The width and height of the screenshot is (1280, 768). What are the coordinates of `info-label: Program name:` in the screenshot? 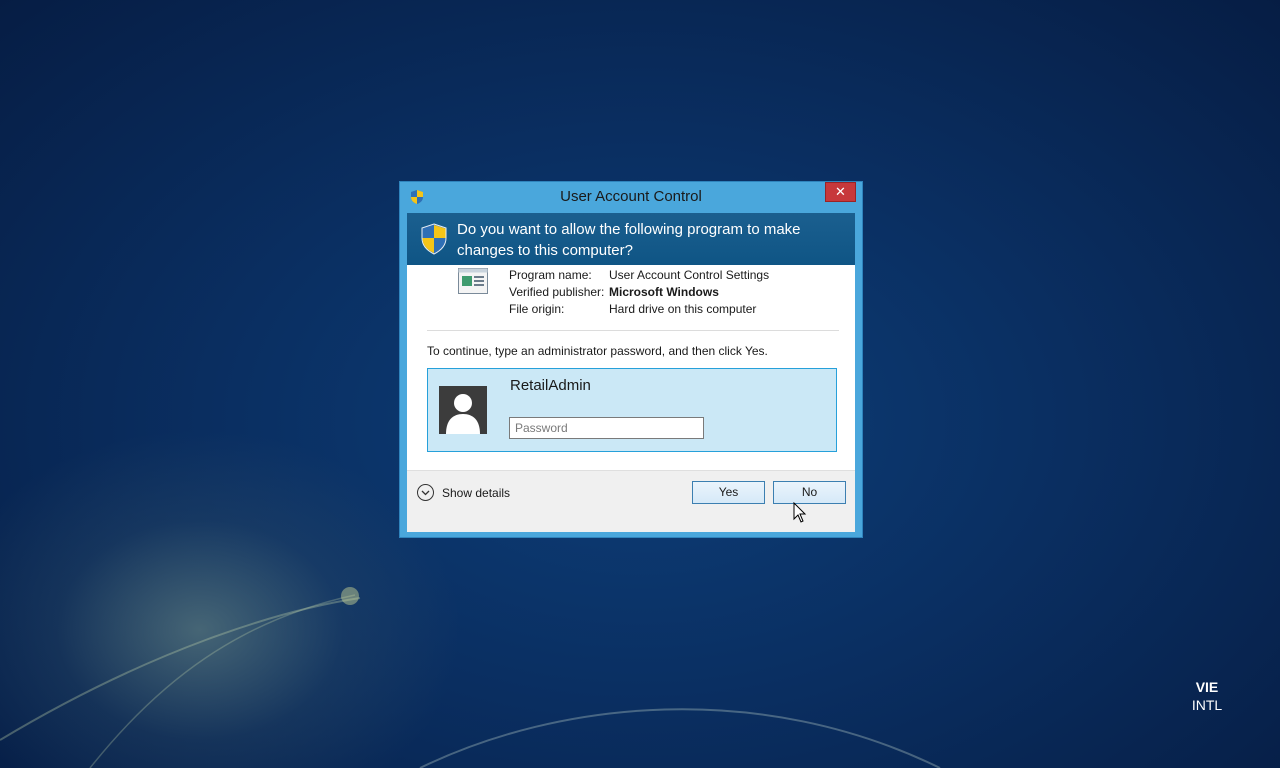 It's located at (550, 275).